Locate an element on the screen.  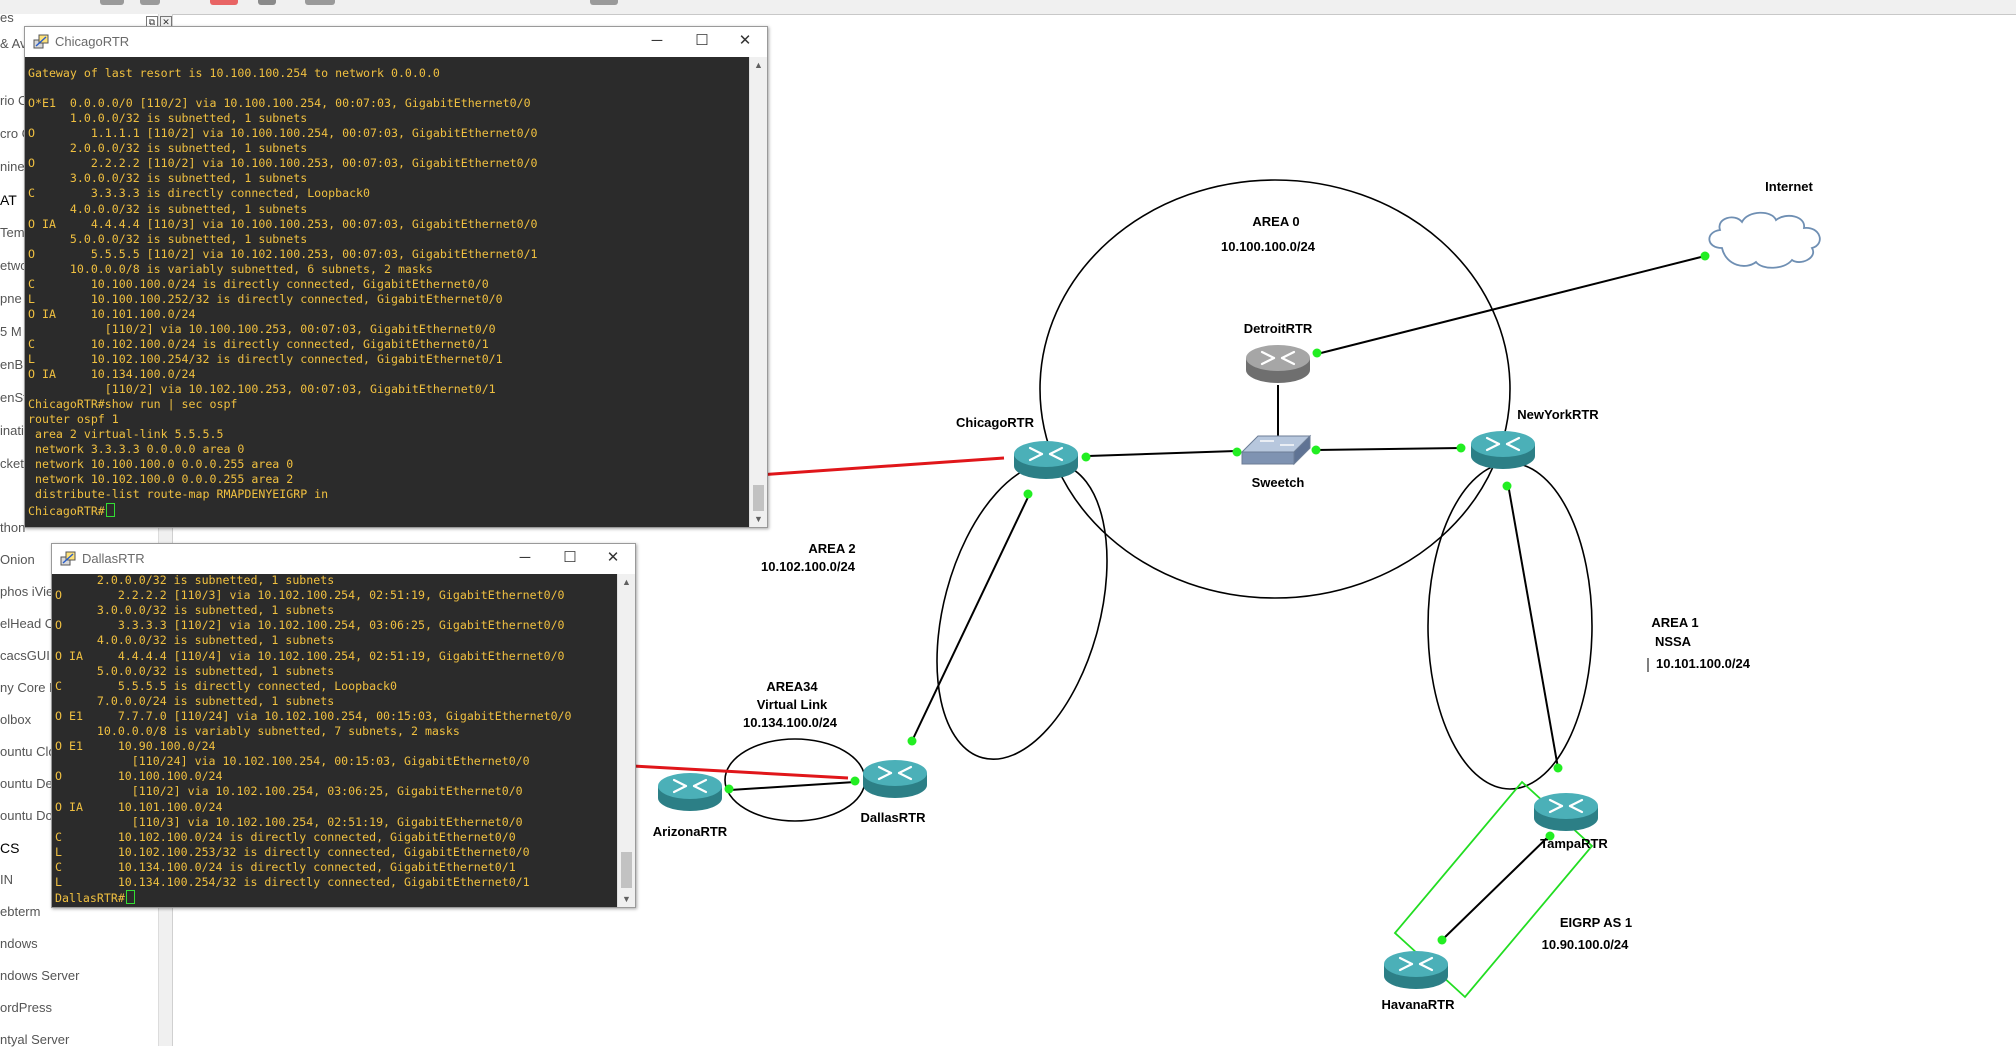
tampa-router-icon is located at coordinates (1566, 812).